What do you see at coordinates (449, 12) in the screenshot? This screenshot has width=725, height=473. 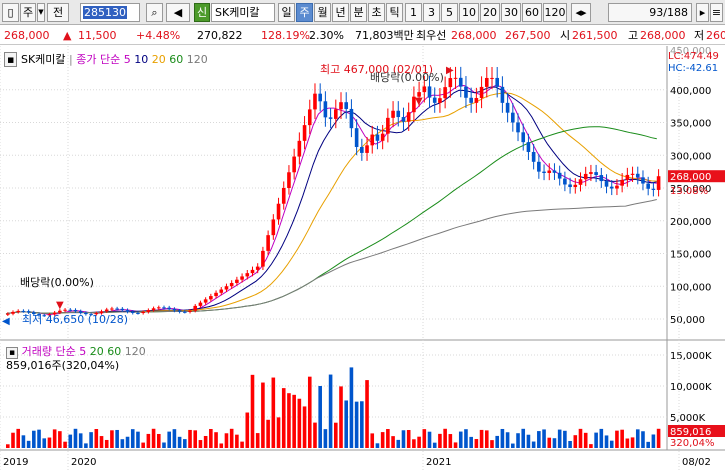 I see `period-count-button: 5` at bounding box center [449, 12].